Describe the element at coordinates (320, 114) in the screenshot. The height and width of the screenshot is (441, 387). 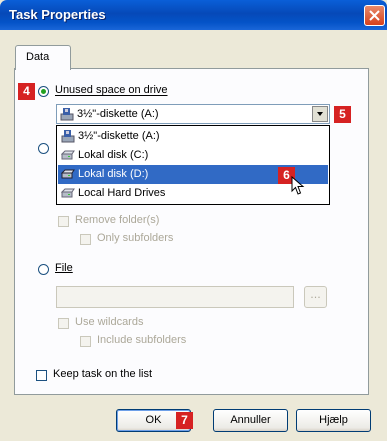
I see `dropdown-arrow-button` at that location.